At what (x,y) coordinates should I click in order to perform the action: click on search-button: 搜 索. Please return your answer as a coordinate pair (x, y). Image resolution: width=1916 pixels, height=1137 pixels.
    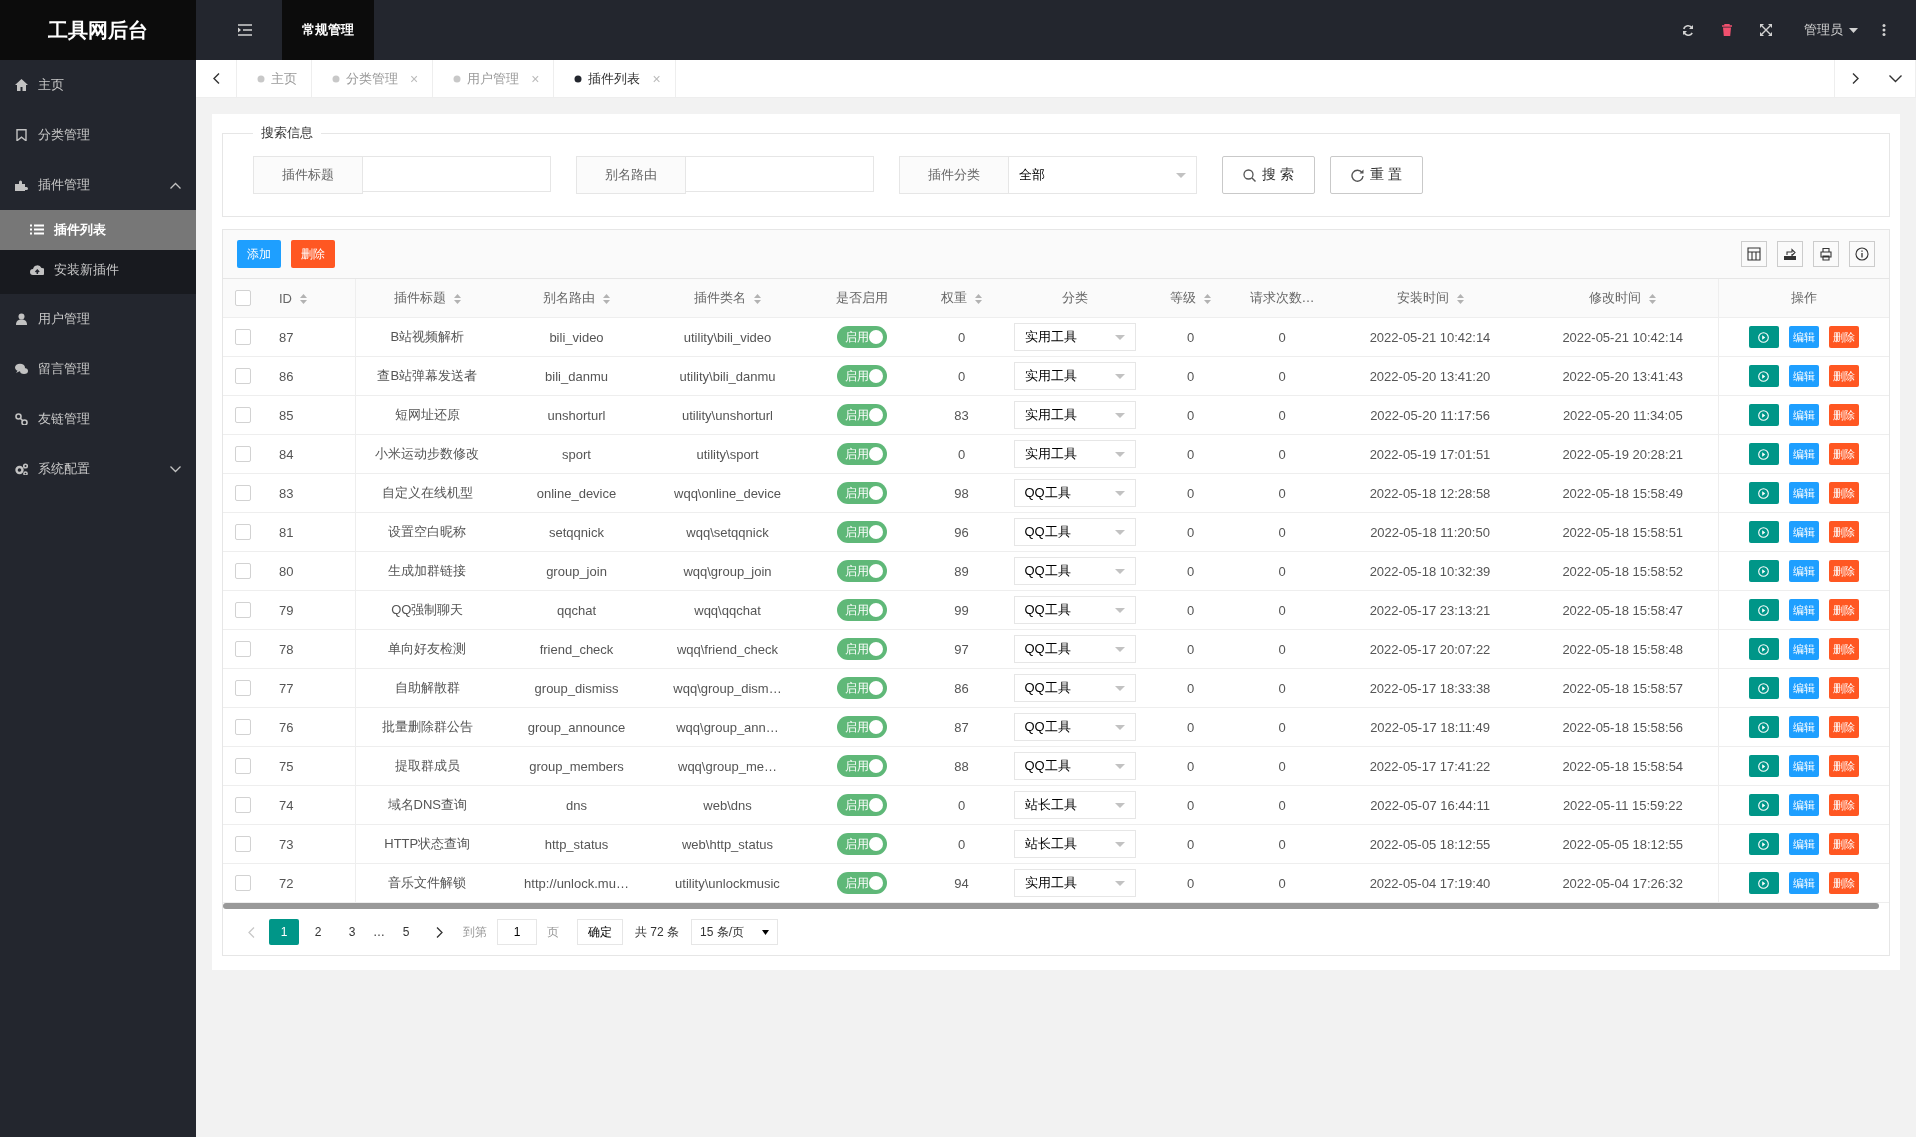
    Looking at the image, I should click on (1268, 175).